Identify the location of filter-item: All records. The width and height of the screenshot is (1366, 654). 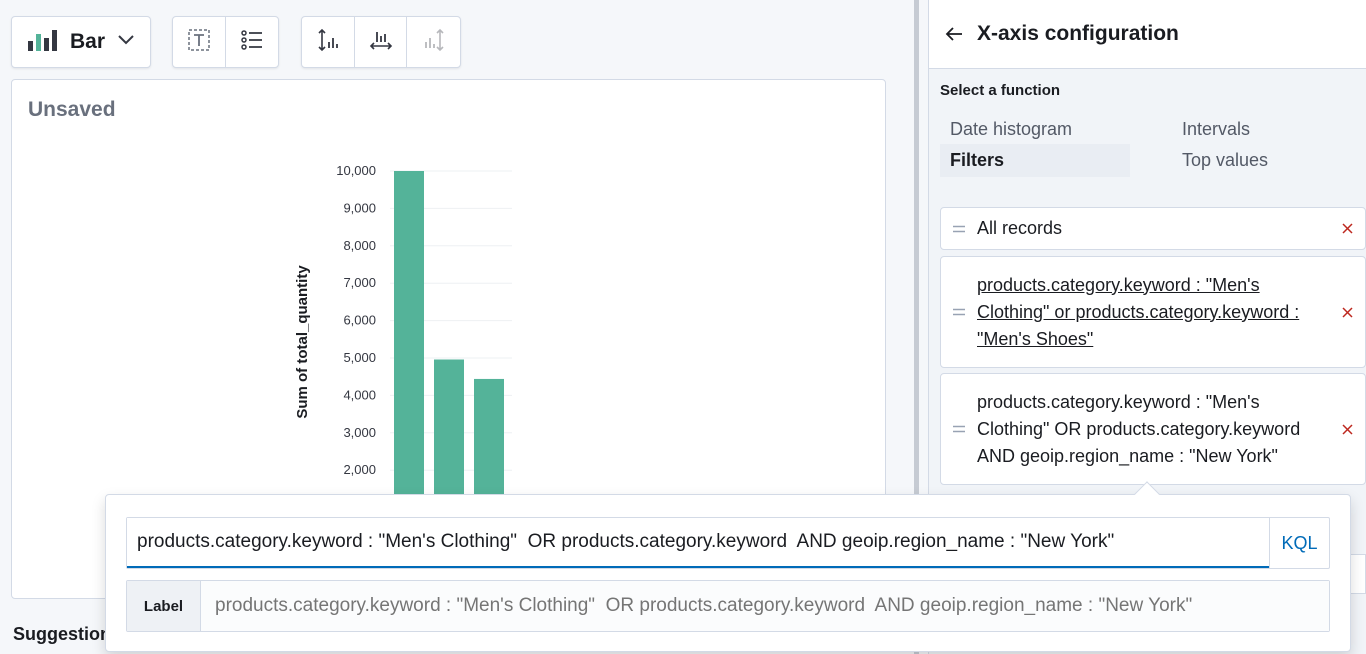
(1153, 228).